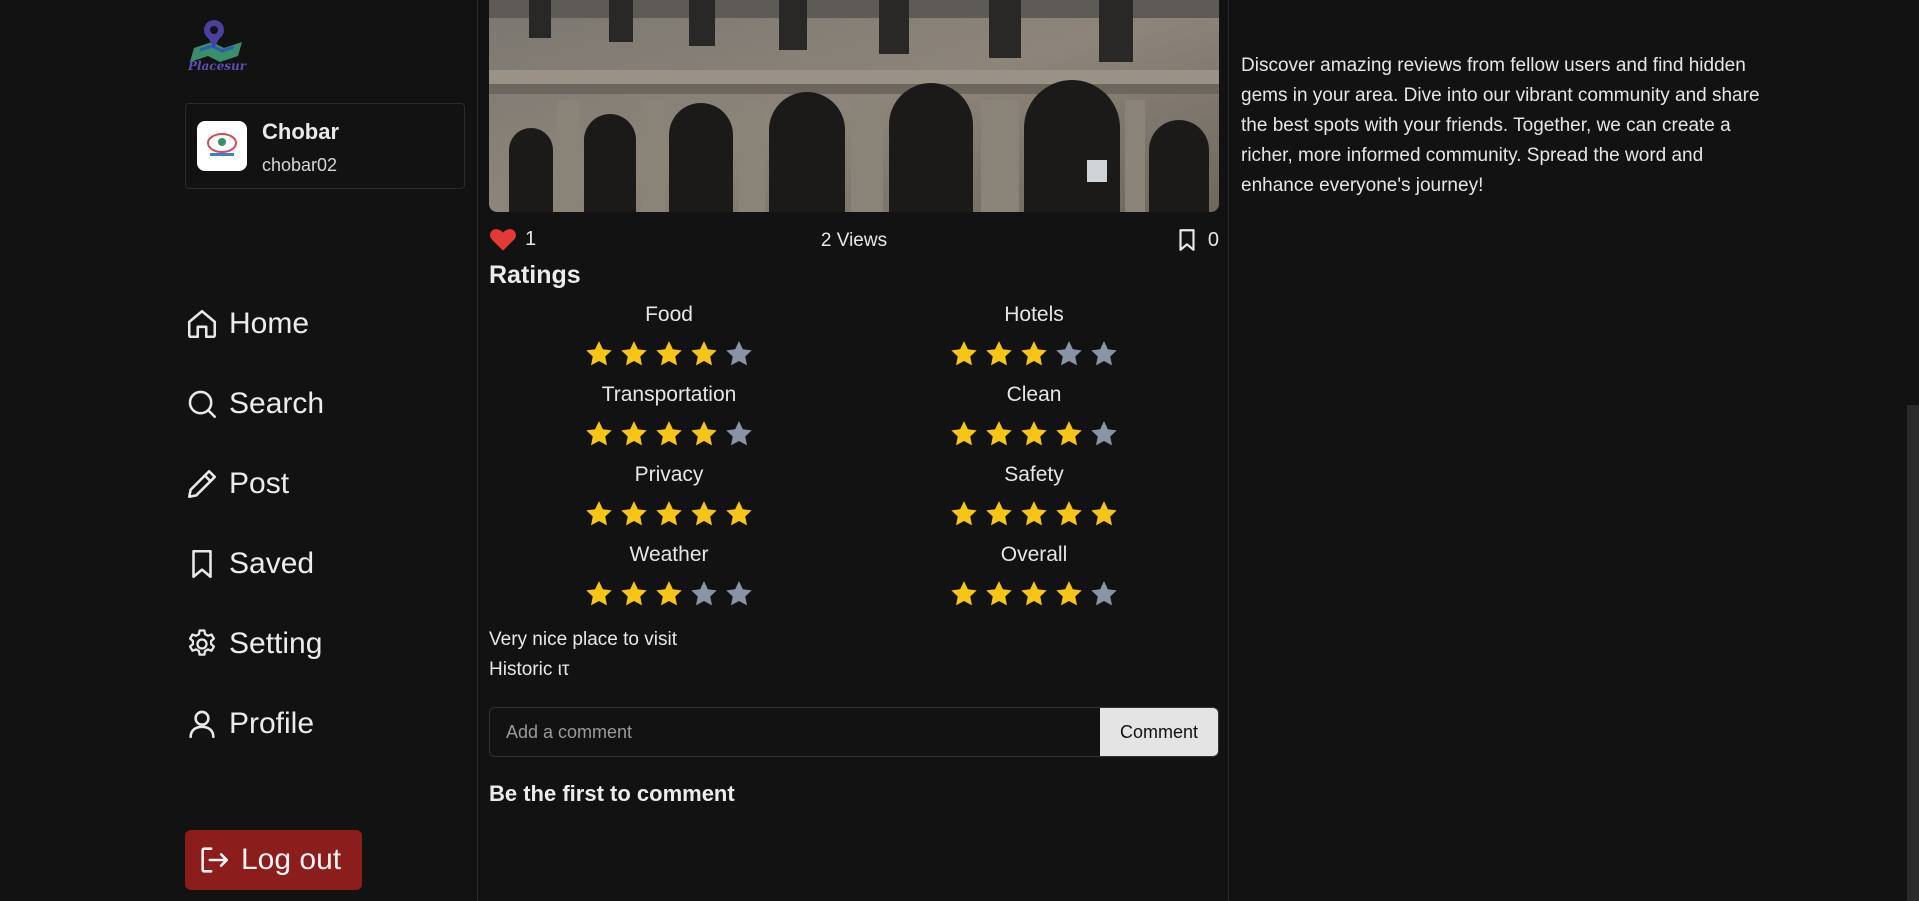 This screenshot has height=901, width=1919. What do you see at coordinates (512, 239) in the screenshot?
I see `like-button: 1` at bounding box center [512, 239].